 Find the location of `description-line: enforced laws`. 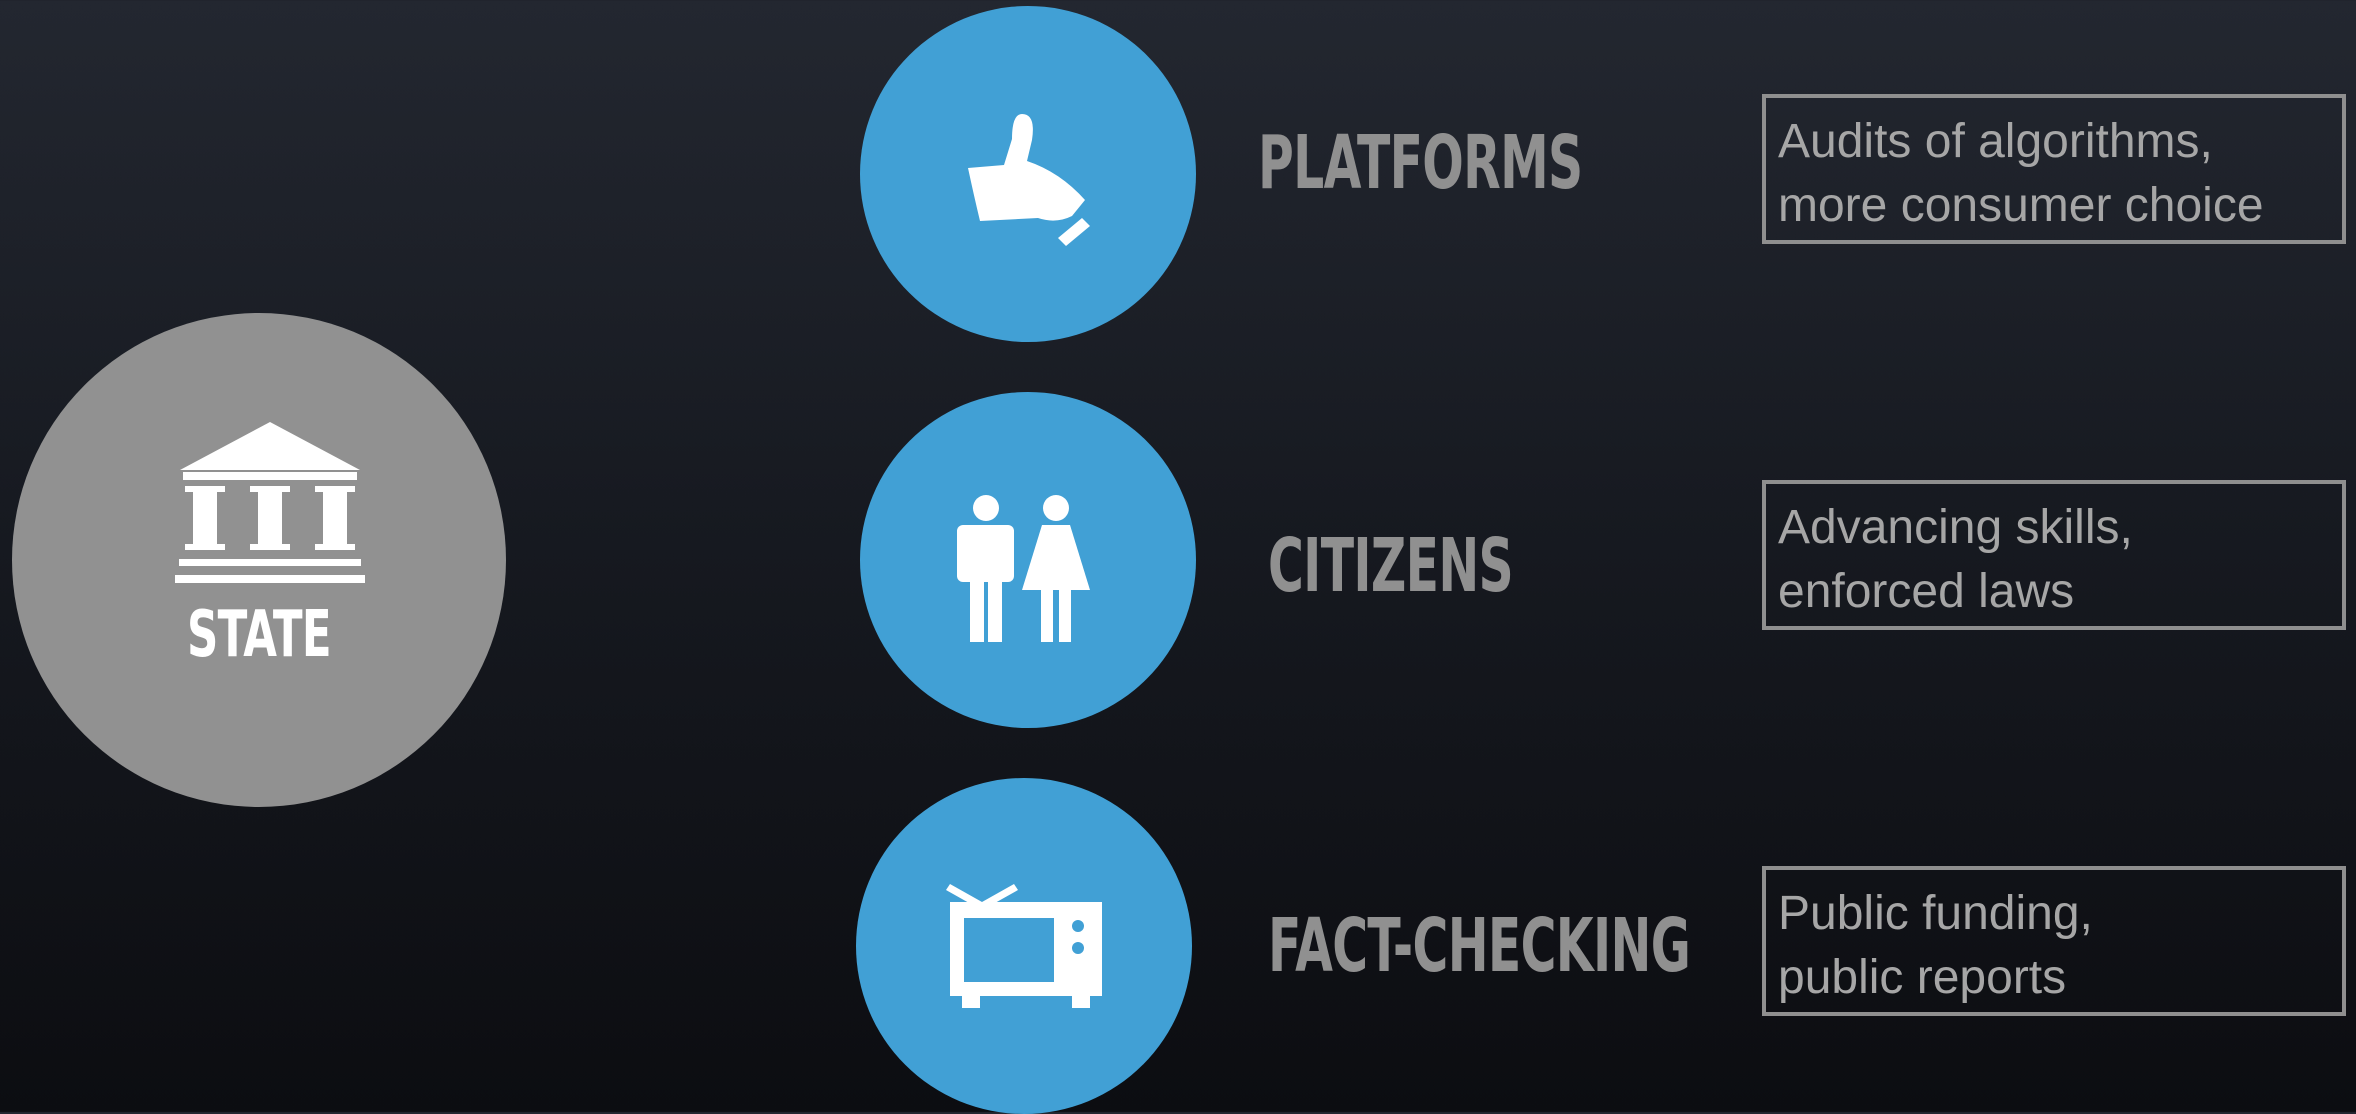

description-line: enforced laws is located at coordinates (1926, 591).